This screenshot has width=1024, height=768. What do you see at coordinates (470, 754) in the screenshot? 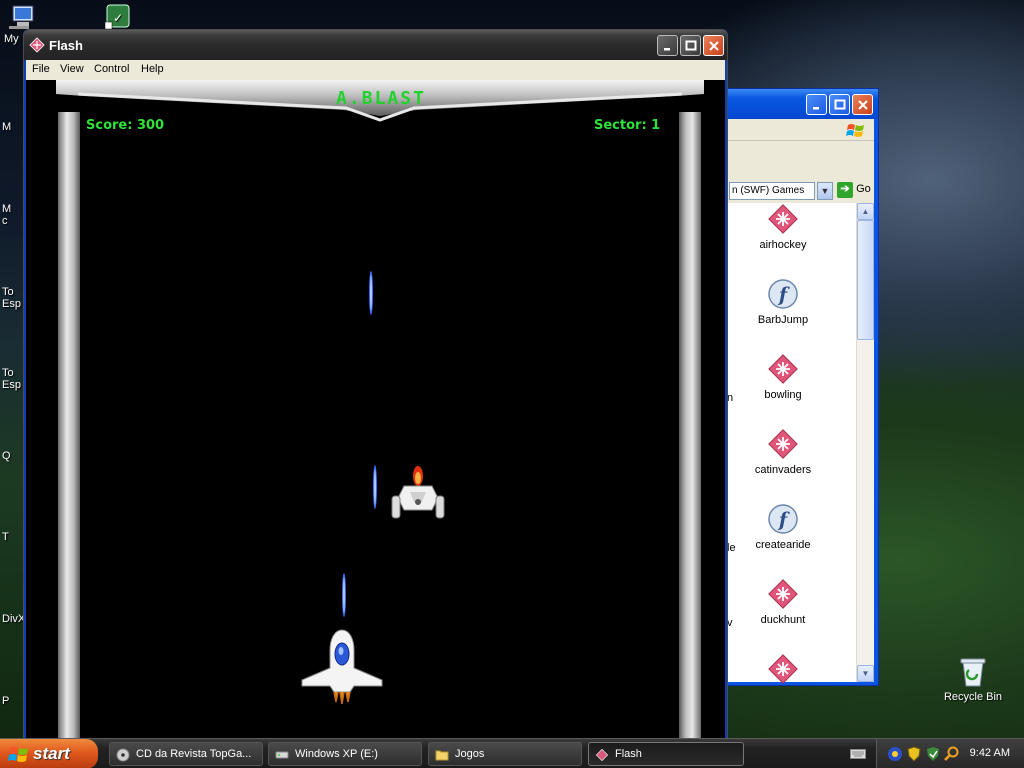
I see `task-label: Jogos` at bounding box center [470, 754].